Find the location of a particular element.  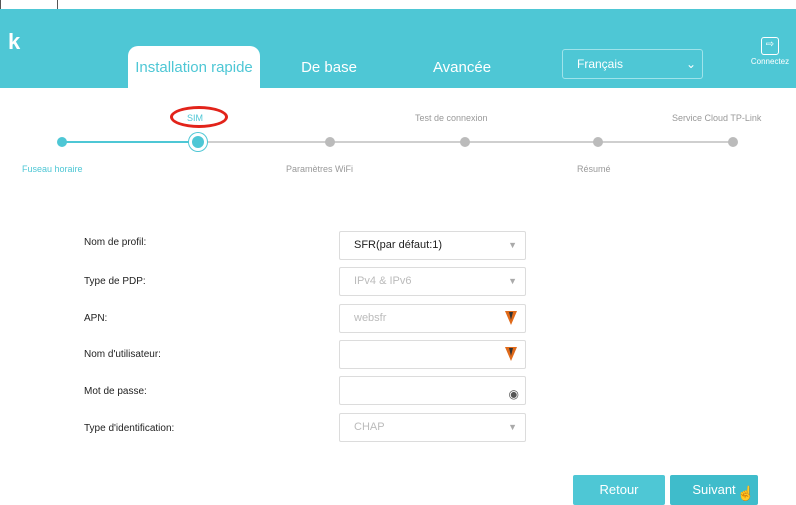

password-label: Mot de passe: is located at coordinates (115, 391).